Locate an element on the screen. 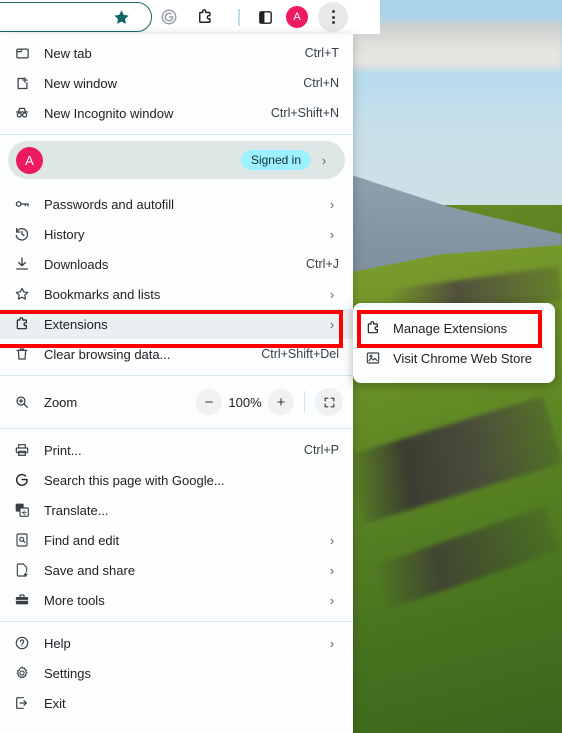  extensions-submenu: Manage Extensions Visit Chrome Web Store is located at coordinates (454, 343).